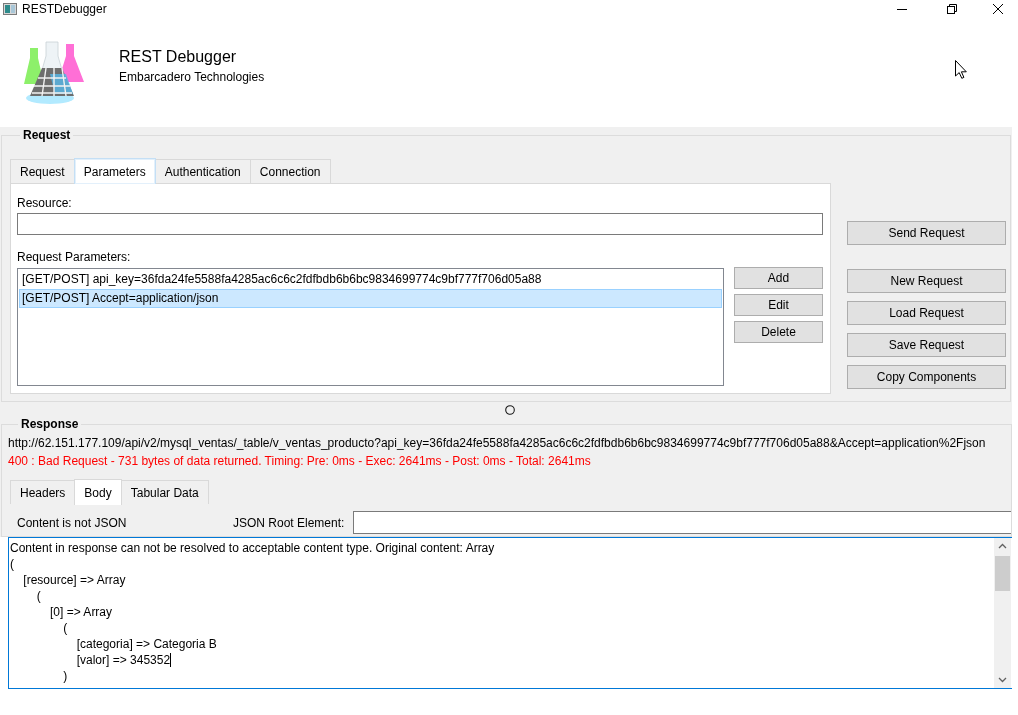 The height and width of the screenshot is (715, 1018). I want to click on field-label: Request Parameters:, so click(74, 257).